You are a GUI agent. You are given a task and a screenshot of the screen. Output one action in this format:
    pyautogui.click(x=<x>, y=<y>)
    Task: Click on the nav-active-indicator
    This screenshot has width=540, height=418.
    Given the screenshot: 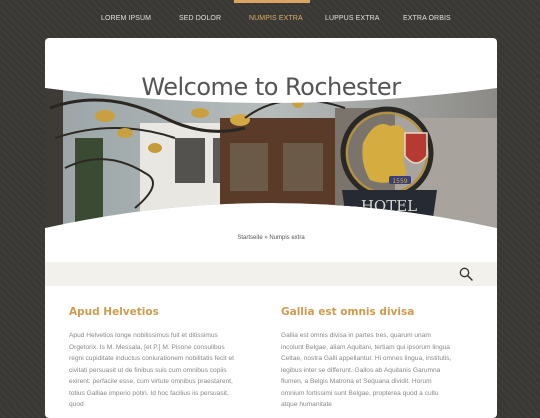 What is the action you would take?
    pyautogui.click(x=272, y=1)
    